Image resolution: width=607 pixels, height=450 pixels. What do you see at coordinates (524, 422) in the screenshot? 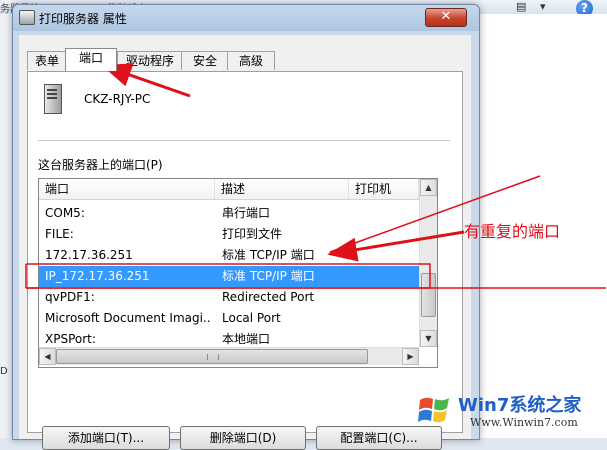
I see `watermark-url: Www.Winwin7.com` at bounding box center [524, 422].